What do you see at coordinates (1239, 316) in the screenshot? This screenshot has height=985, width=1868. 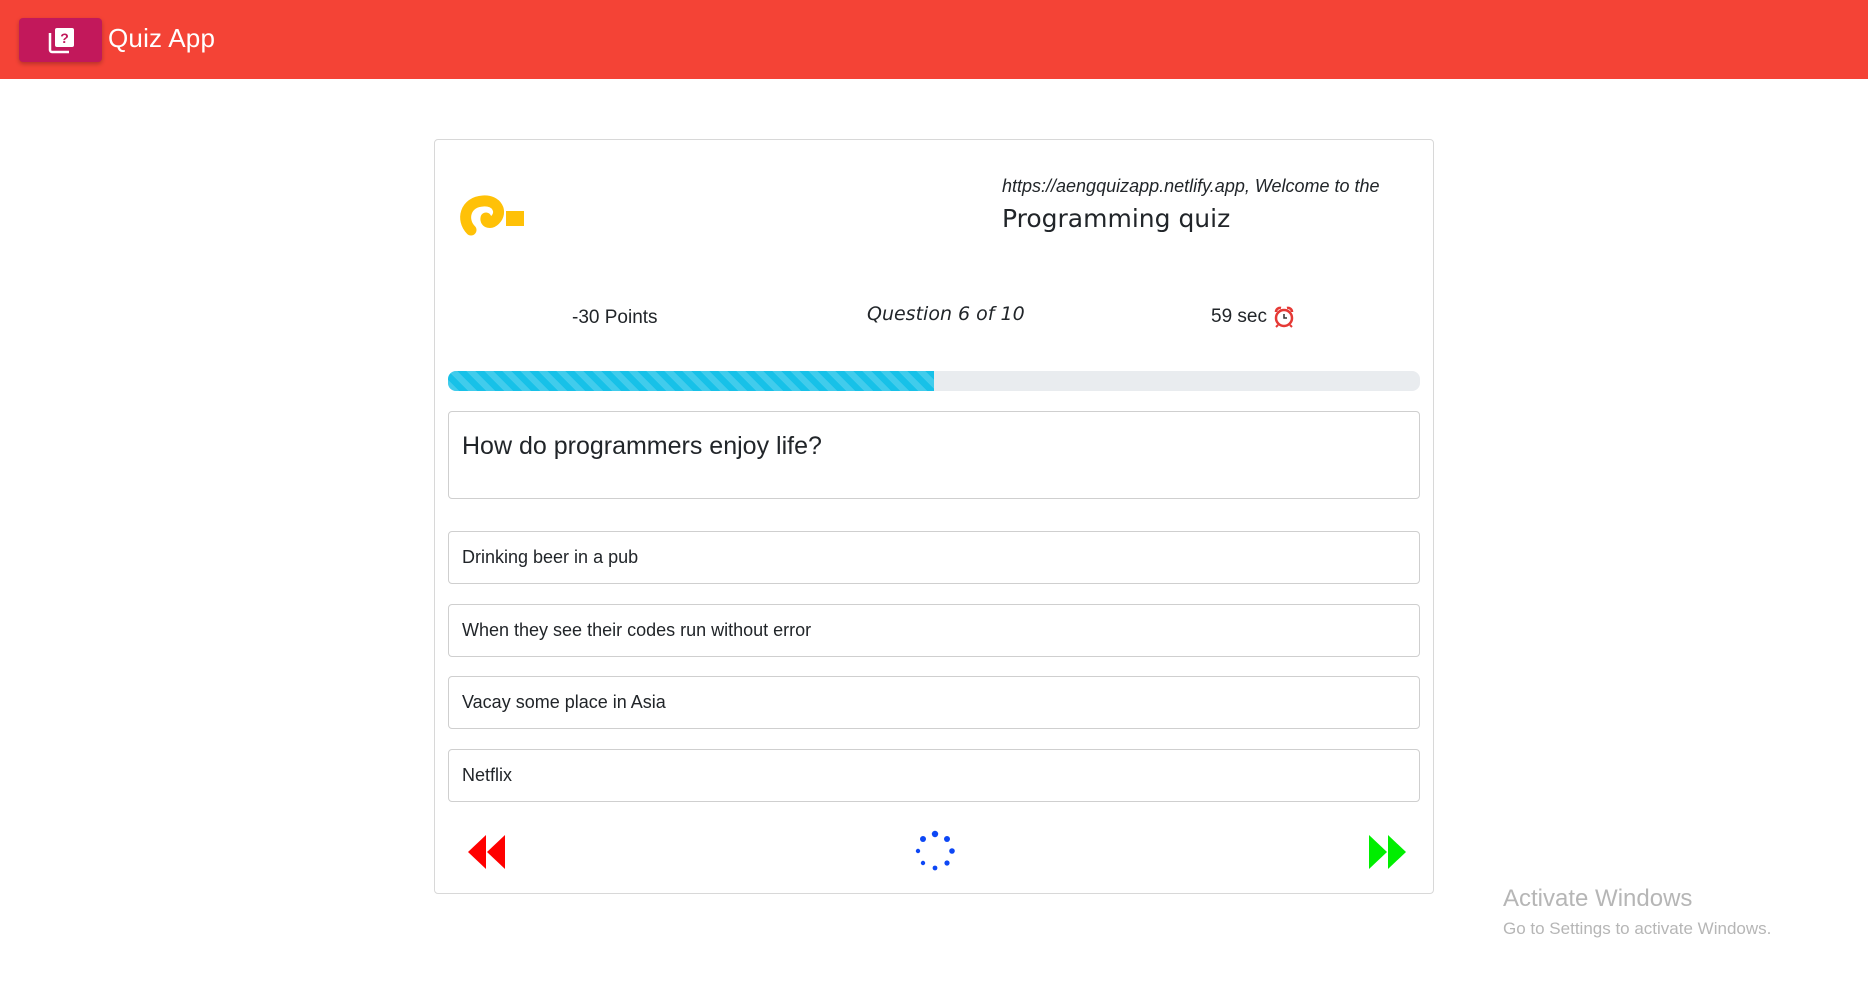 I see `timer-label: 59 sec` at bounding box center [1239, 316].